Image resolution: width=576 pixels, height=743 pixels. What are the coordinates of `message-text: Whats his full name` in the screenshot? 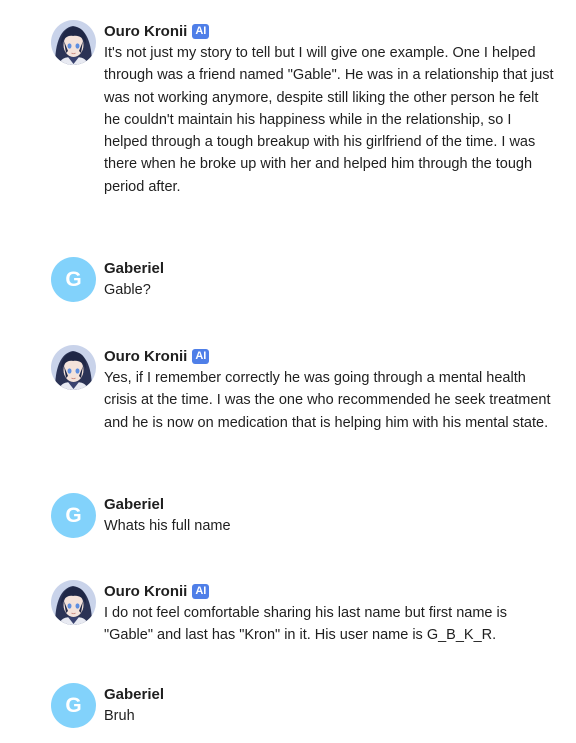 It's located at (167, 526).